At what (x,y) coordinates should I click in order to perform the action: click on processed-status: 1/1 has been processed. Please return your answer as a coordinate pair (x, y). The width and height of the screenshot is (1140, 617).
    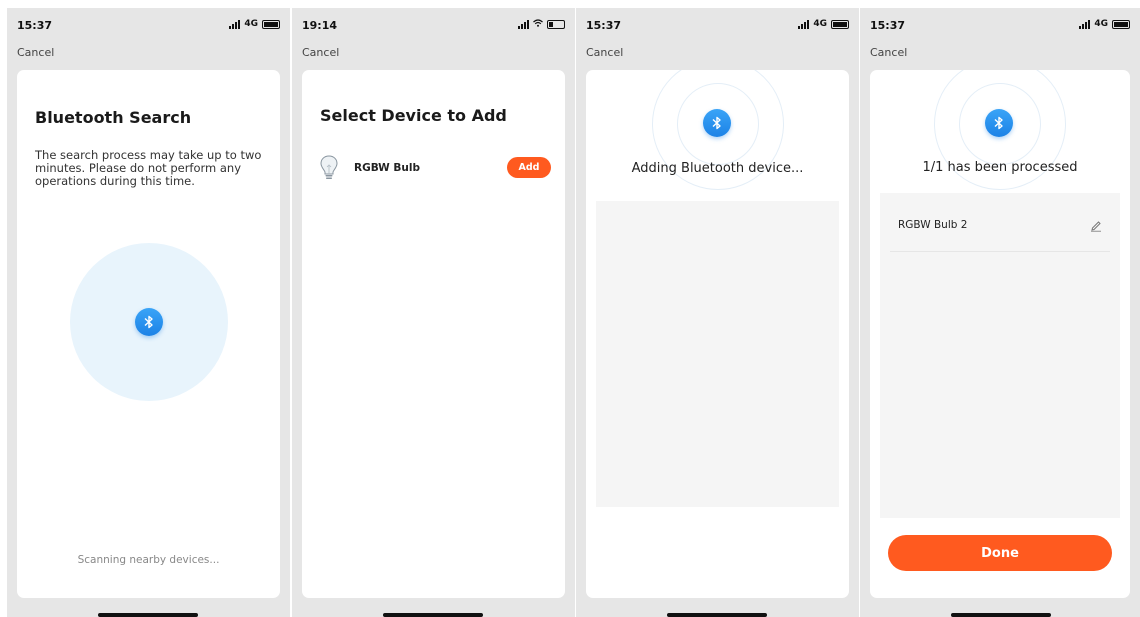
    Looking at the image, I should click on (1000, 167).